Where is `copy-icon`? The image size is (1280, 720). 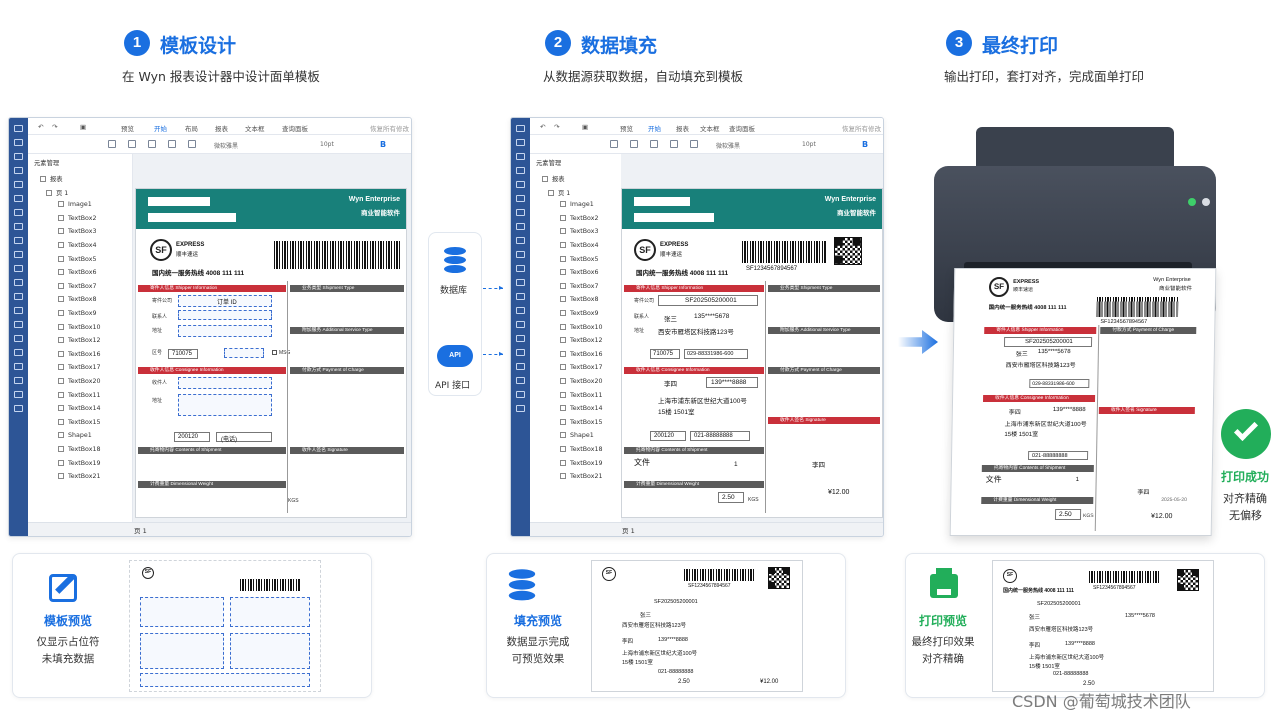 copy-icon is located at coordinates (132, 144).